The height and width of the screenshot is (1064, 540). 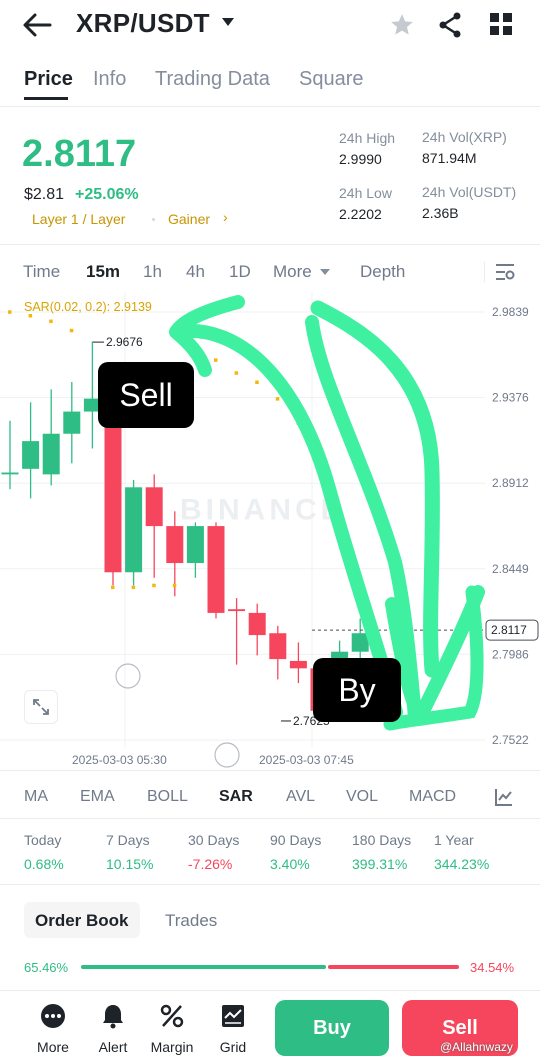 I want to click on usd-price: $2.81, so click(x=44, y=194).